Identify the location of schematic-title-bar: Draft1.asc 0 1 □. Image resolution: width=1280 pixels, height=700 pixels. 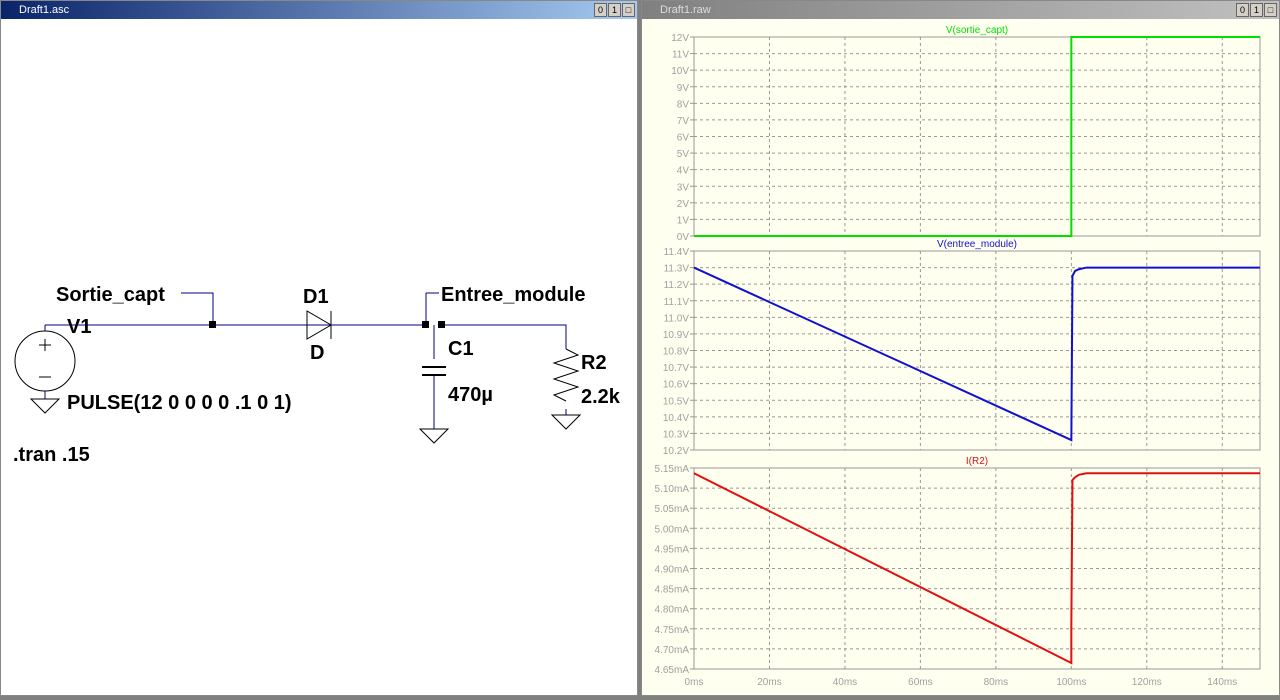
(319, 10).